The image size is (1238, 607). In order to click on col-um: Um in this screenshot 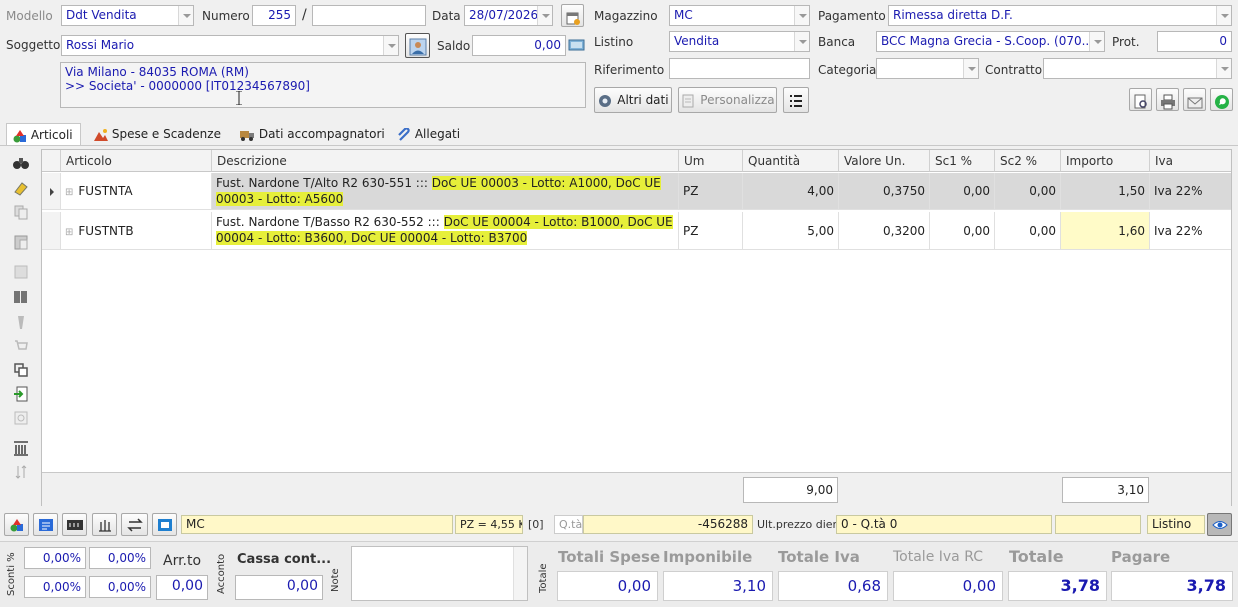, I will do `click(711, 161)`.